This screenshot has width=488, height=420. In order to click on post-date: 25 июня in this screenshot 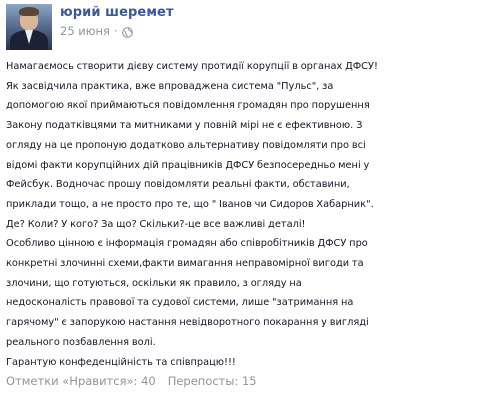, I will do `click(85, 31)`.